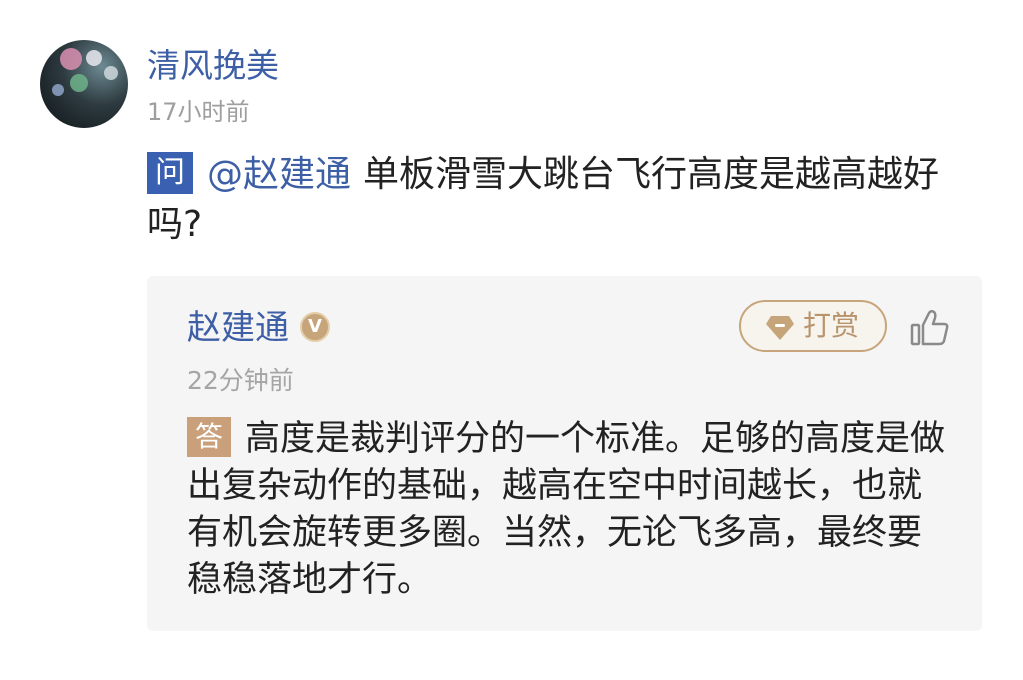 This screenshot has width=1023, height=680. What do you see at coordinates (213, 66) in the screenshot?
I see `asker-name: 清风挽美` at bounding box center [213, 66].